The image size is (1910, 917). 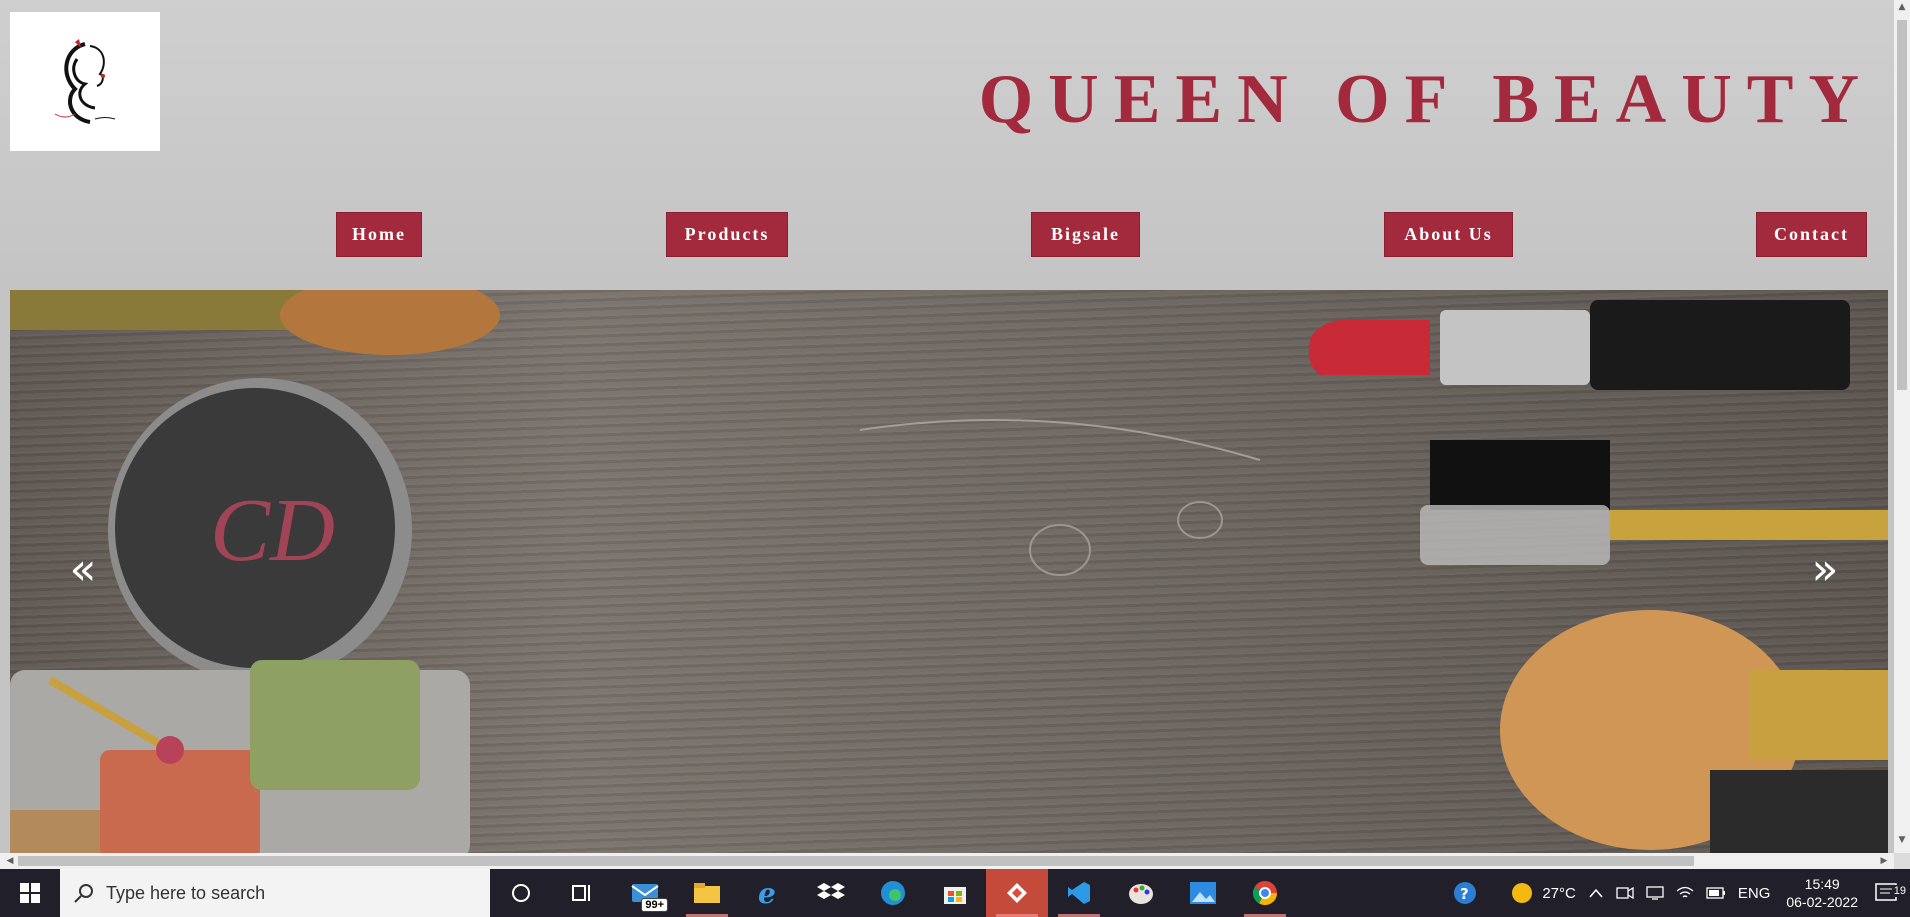 What do you see at coordinates (727, 234) in the screenshot?
I see `nav-products-button: Products` at bounding box center [727, 234].